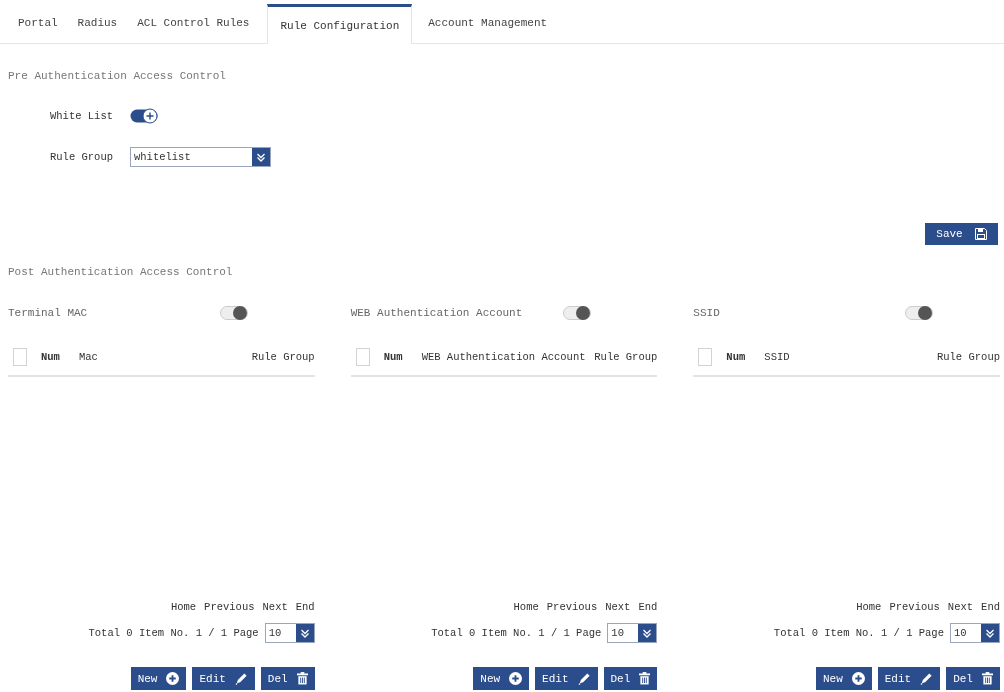  Describe the element at coordinates (961, 234) in the screenshot. I see `save-button: Save` at that location.